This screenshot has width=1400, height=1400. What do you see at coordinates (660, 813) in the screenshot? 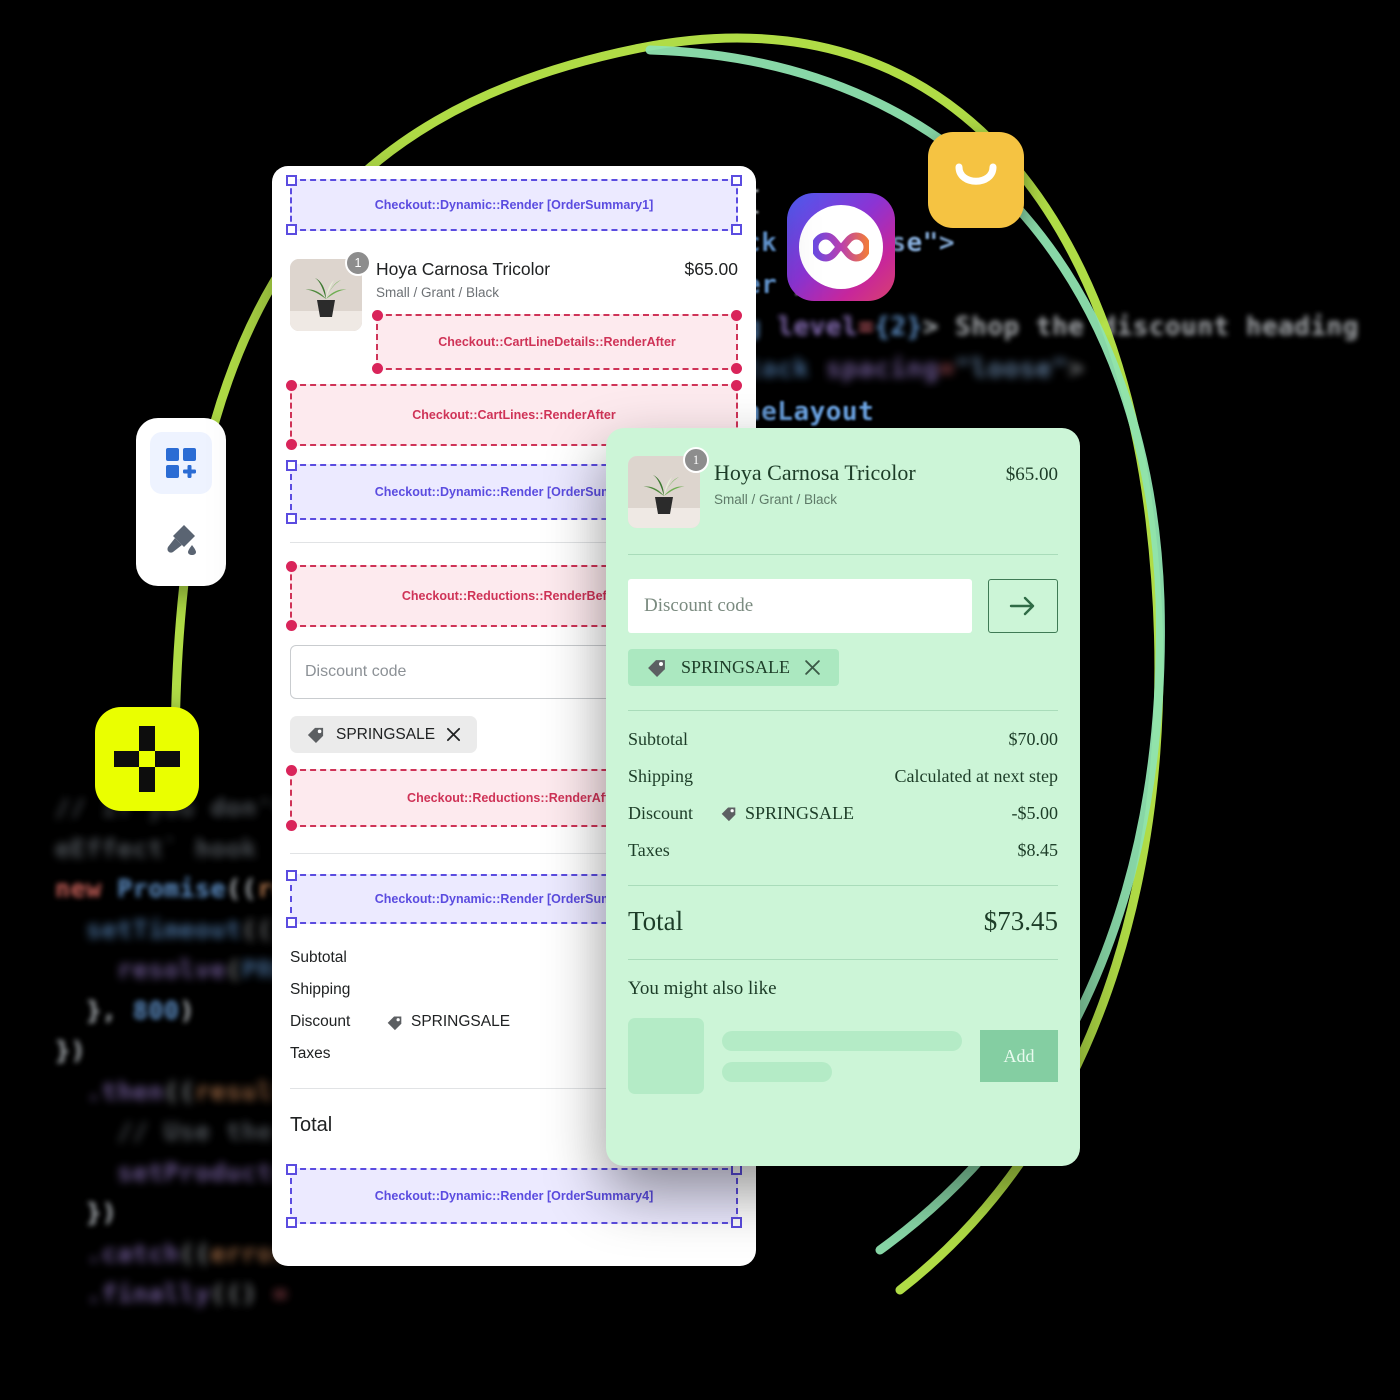
I see `total-line-label: Discount` at bounding box center [660, 813].